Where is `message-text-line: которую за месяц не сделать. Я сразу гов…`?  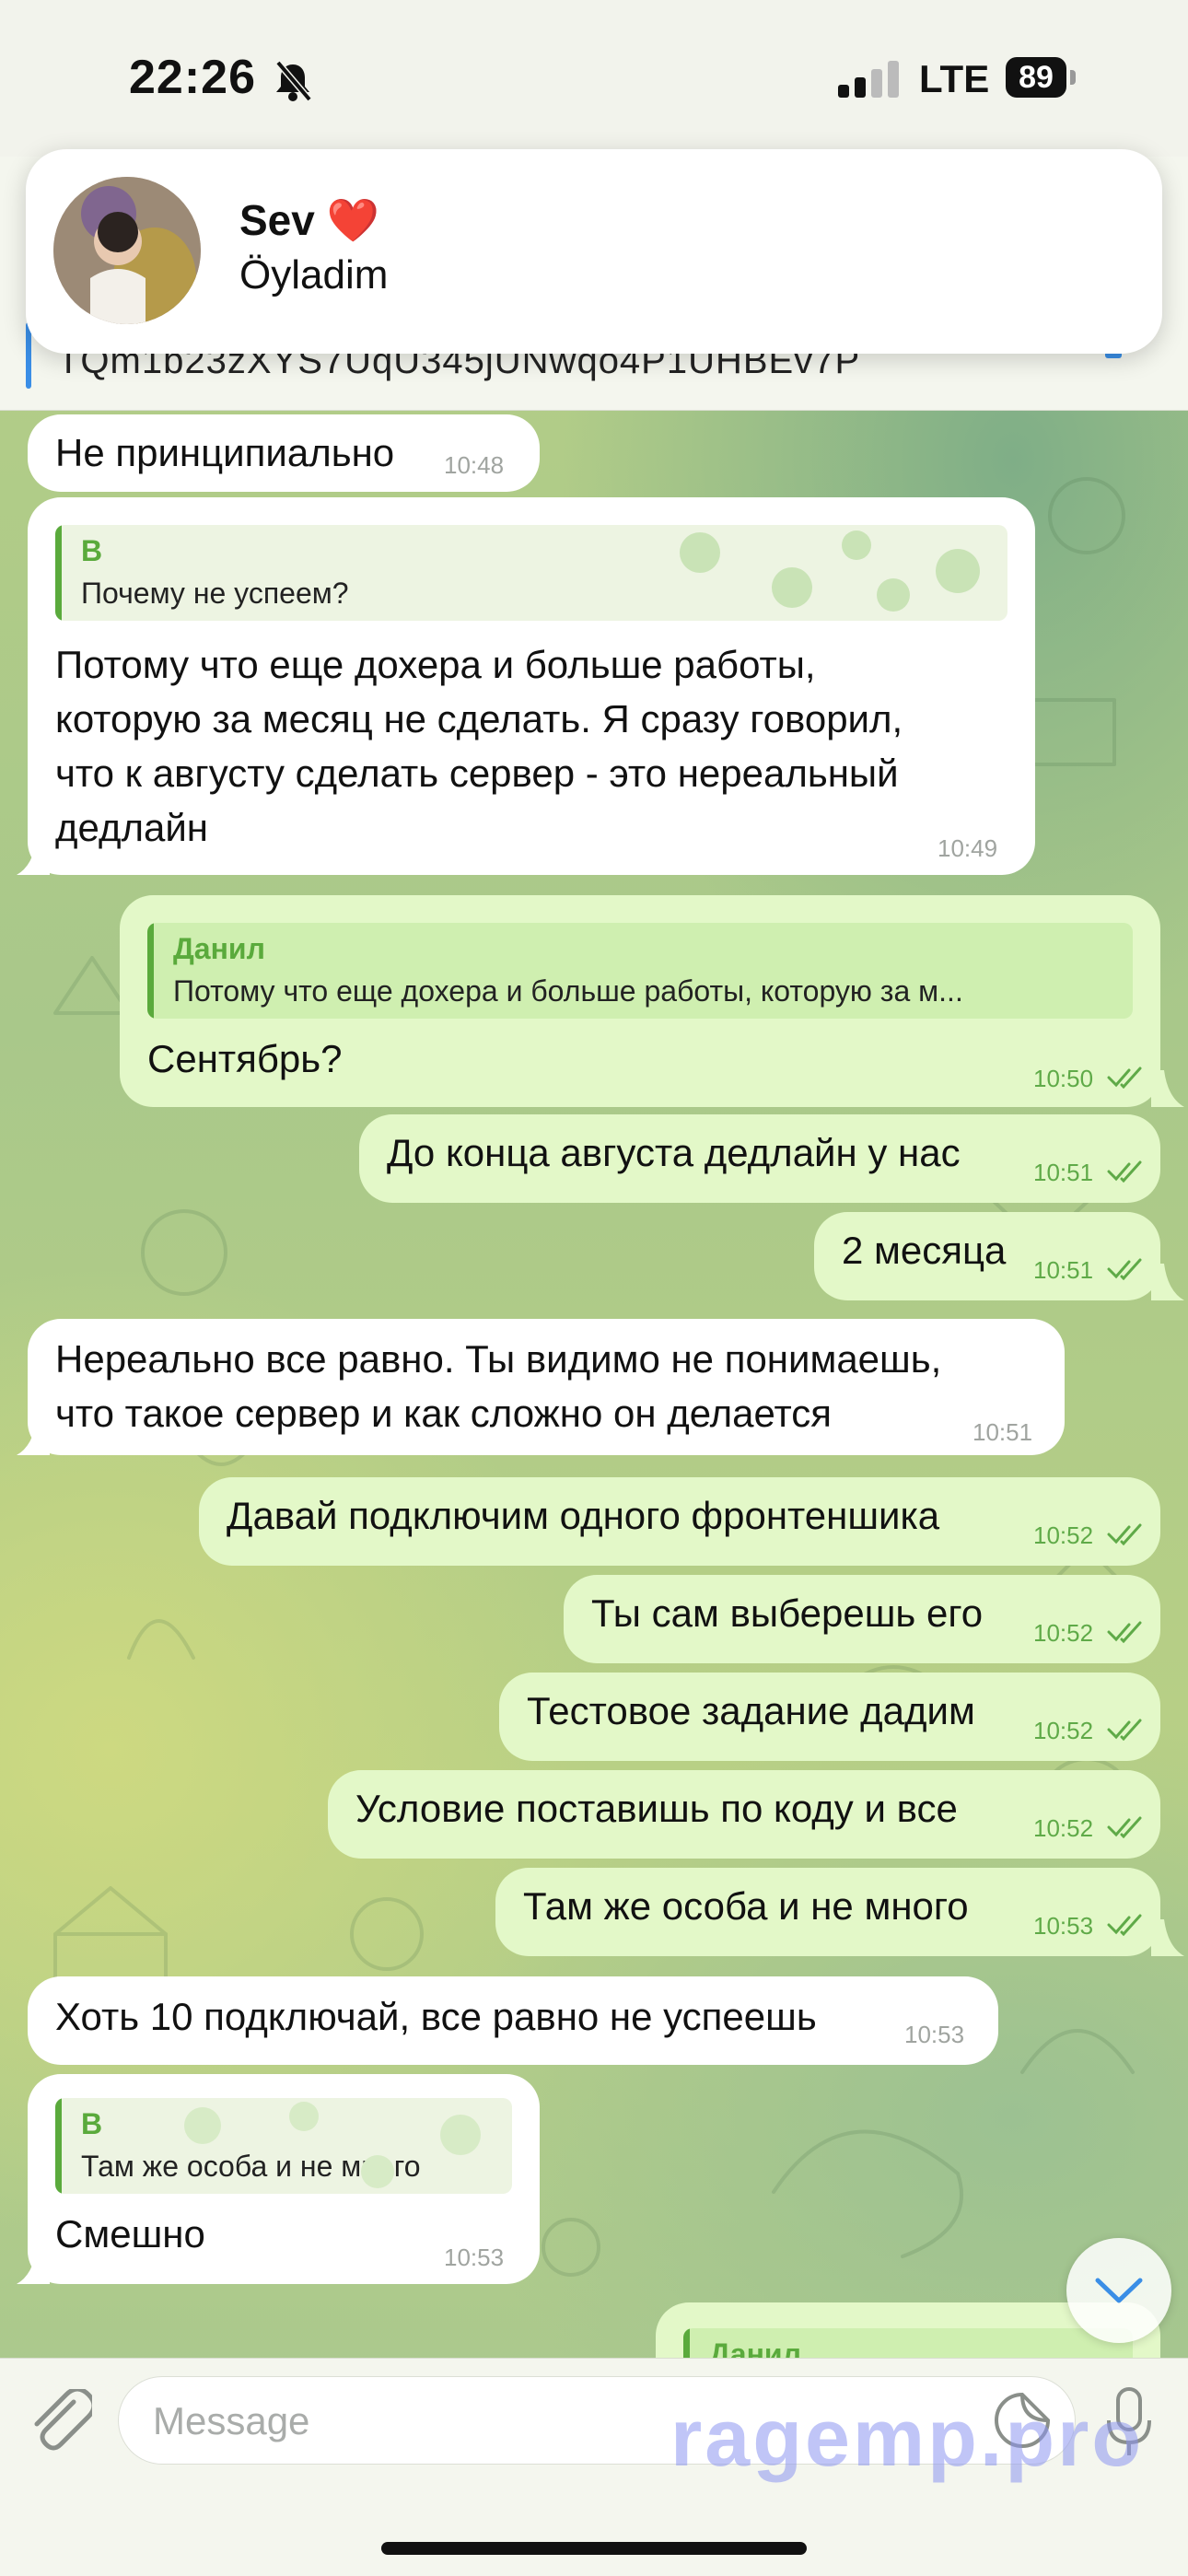 message-text-line: которую за месяц не сделать. Я сразу гов… is located at coordinates (479, 718).